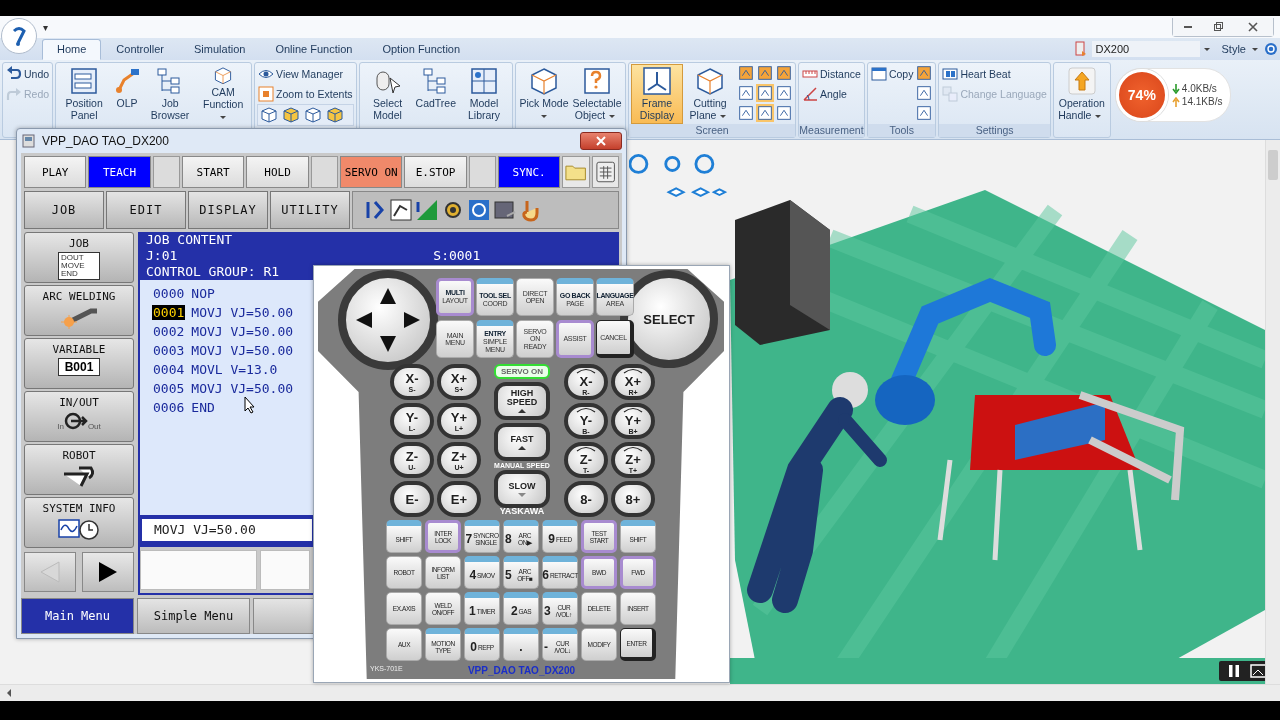 The width and height of the screenshot is (1280, 720). Describe the element at coordinates (421, 49) in the screenshot. I see `ribbon-tab: Option Function` at that location.